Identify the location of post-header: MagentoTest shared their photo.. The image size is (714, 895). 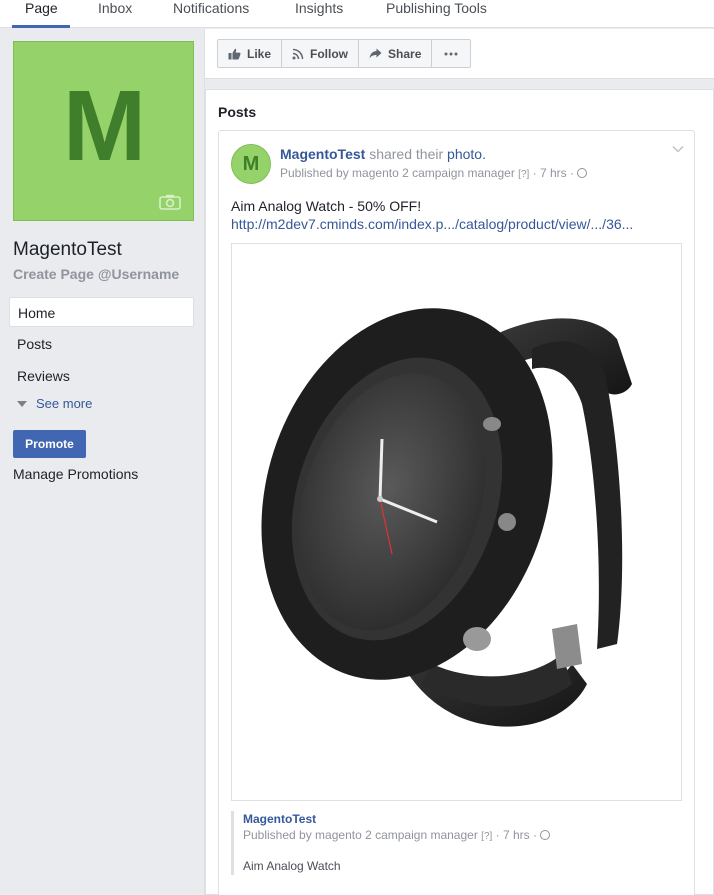
(383, 154).